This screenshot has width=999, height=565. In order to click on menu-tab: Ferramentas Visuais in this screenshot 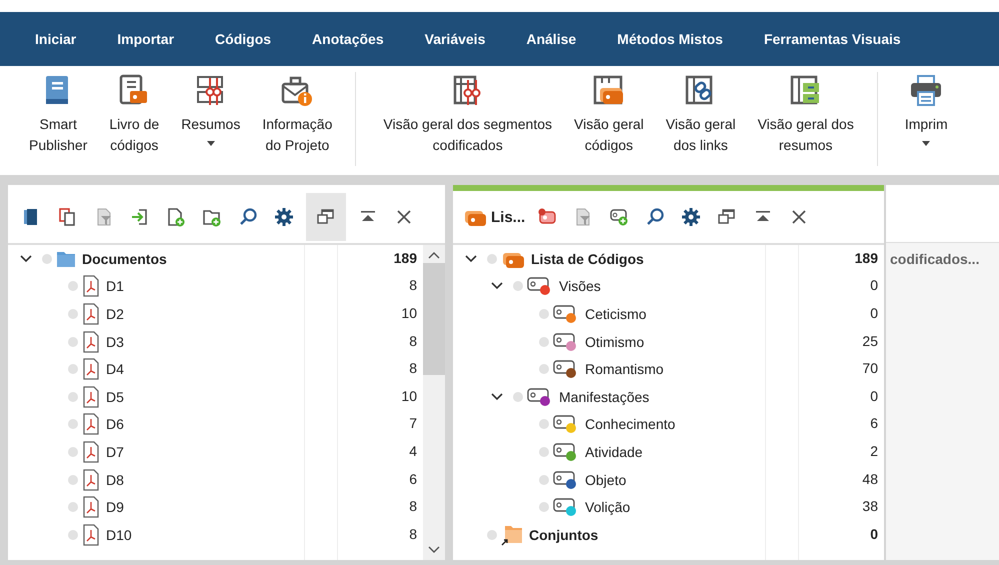, I will do `click(832, 39)`.